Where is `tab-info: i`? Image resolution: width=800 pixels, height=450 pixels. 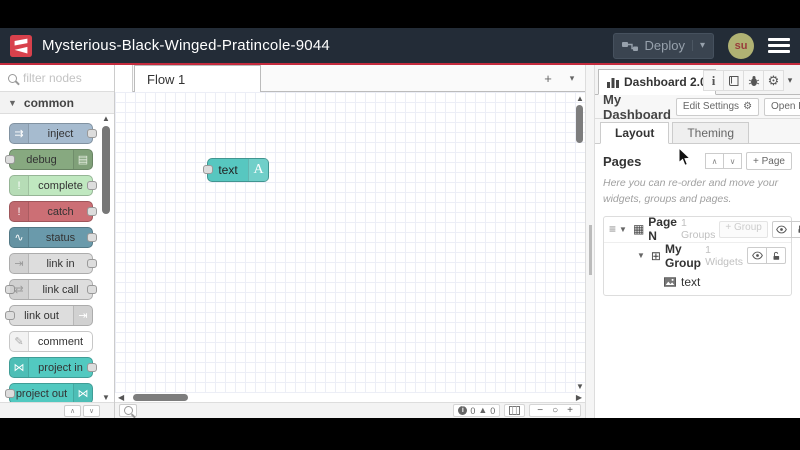 tab-info: i is located at coordinates (713, 80).